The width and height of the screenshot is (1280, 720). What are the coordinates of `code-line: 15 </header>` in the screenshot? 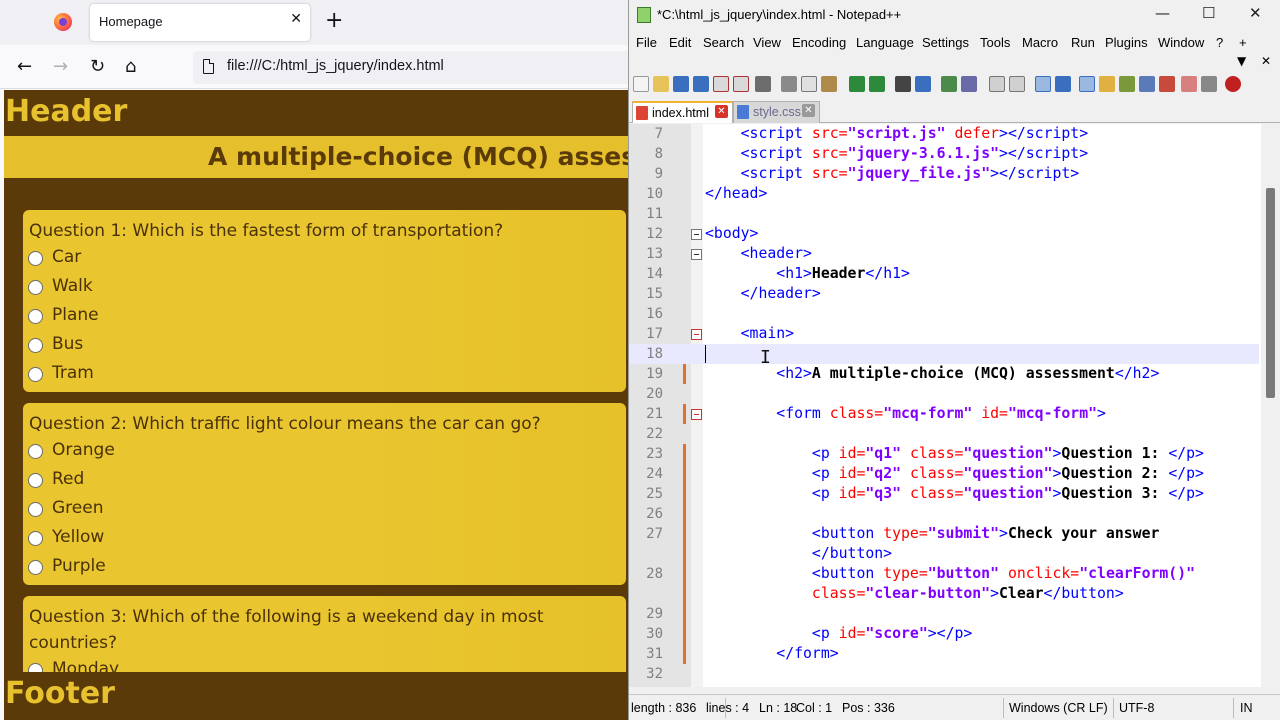 It's located at (944, 294).